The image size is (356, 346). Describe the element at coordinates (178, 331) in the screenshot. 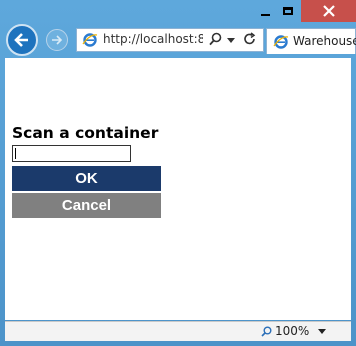

I see `status-bar: 100%` at that location.